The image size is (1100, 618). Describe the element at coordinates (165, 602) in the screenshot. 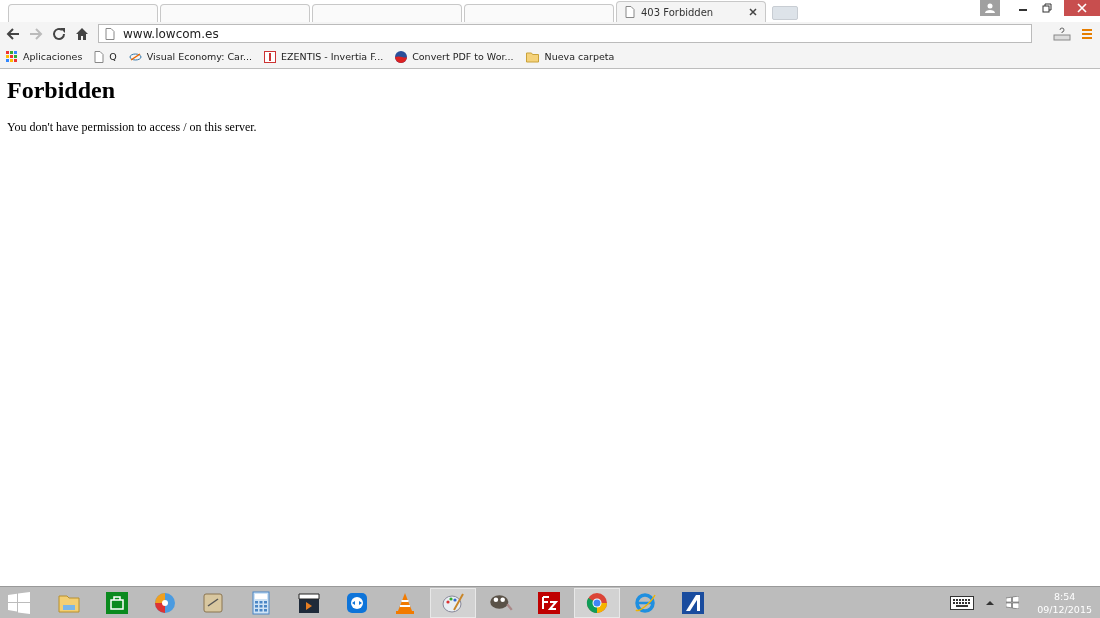

I see `disc-icon` at that location.